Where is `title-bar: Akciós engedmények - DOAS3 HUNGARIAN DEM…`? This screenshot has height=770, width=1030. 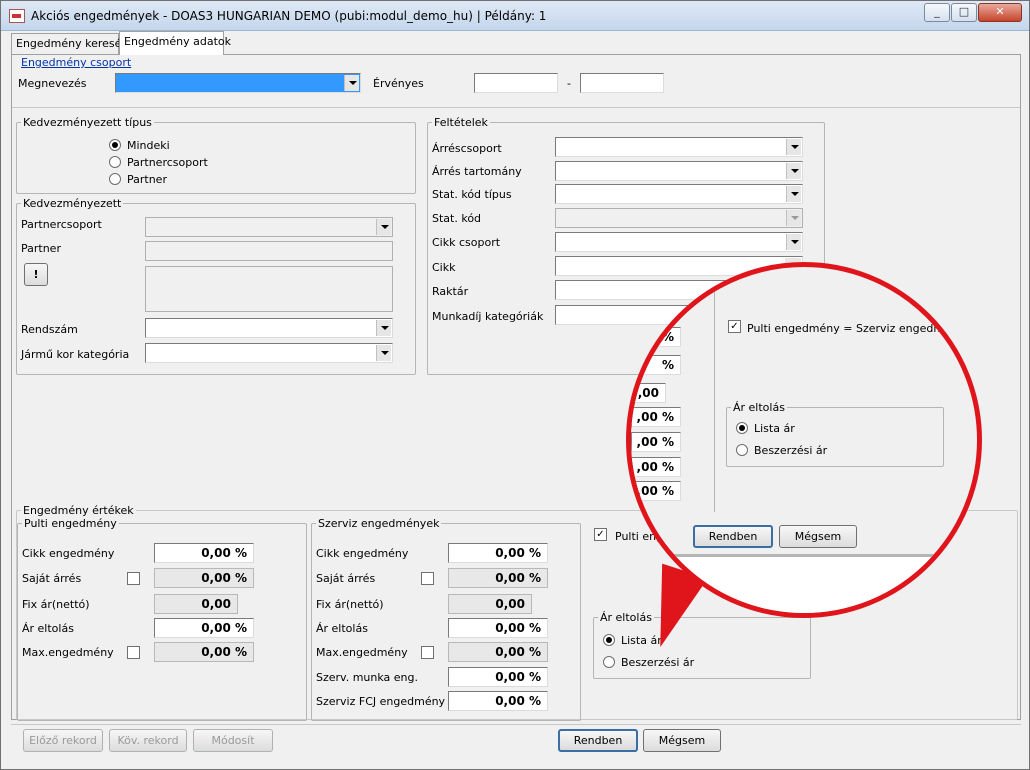
title-bar: Akciós engedmények - DOAS3 HUNGARIAN DEM… is located at coordinates (515, 16).